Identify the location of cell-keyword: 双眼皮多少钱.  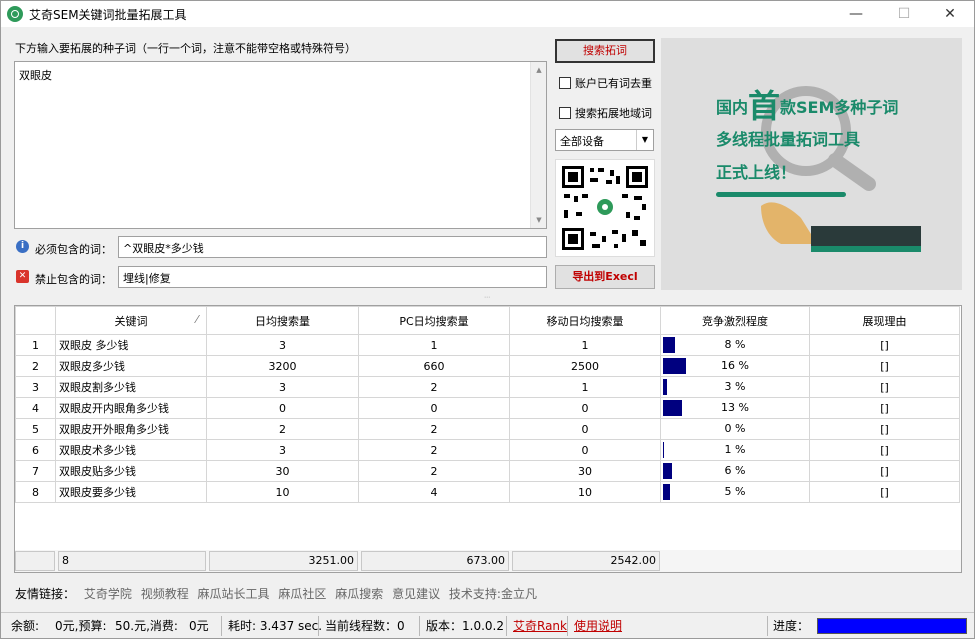
(131, 366).